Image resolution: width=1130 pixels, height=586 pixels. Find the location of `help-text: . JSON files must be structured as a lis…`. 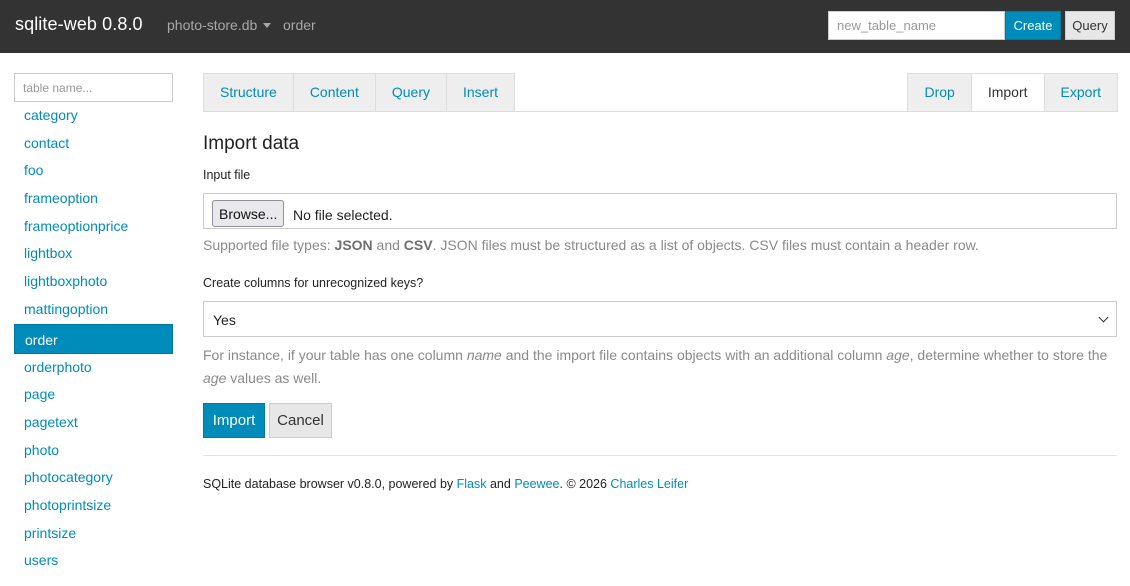

help-text: . JSON files must be structured as a lis… is located at coordinates (705, 245).